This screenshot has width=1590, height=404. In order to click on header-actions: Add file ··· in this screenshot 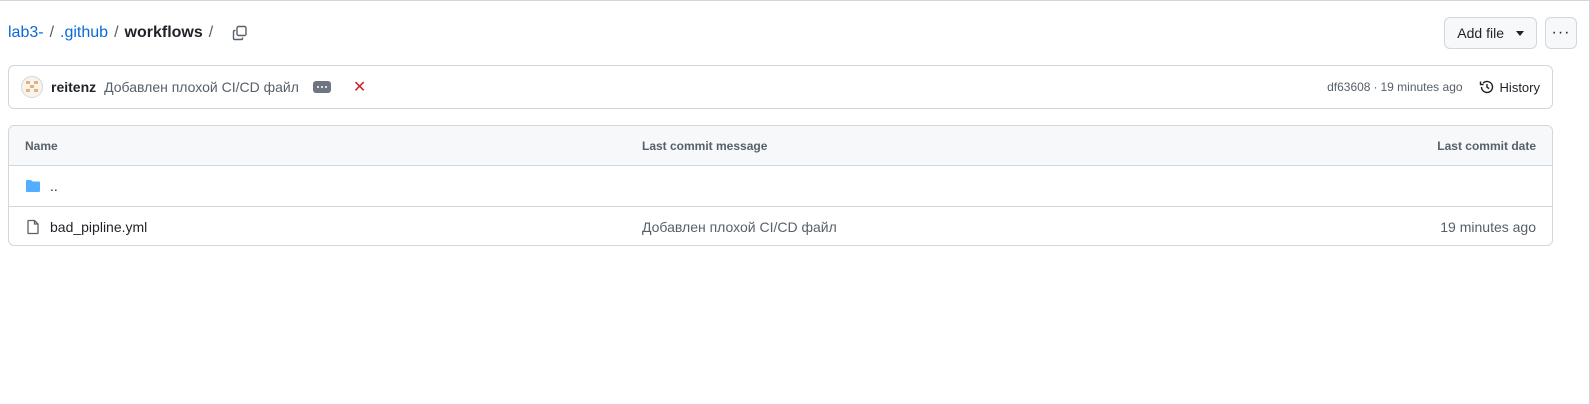, I will do `click(1510, 33)`.